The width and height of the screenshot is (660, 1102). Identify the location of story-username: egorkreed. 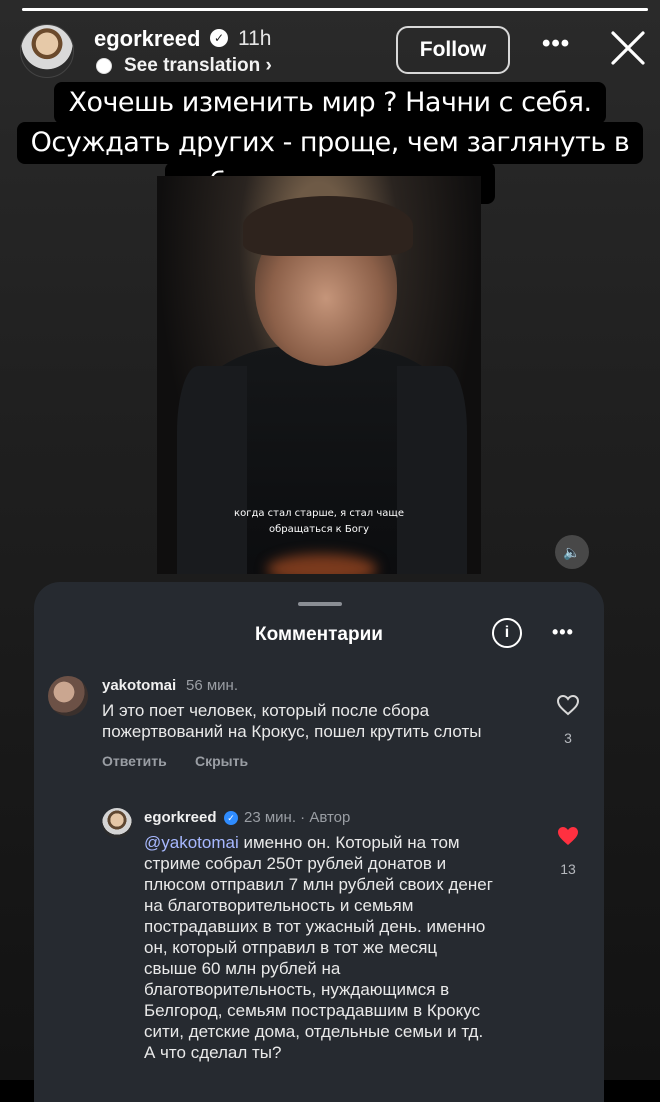
(147, 39).